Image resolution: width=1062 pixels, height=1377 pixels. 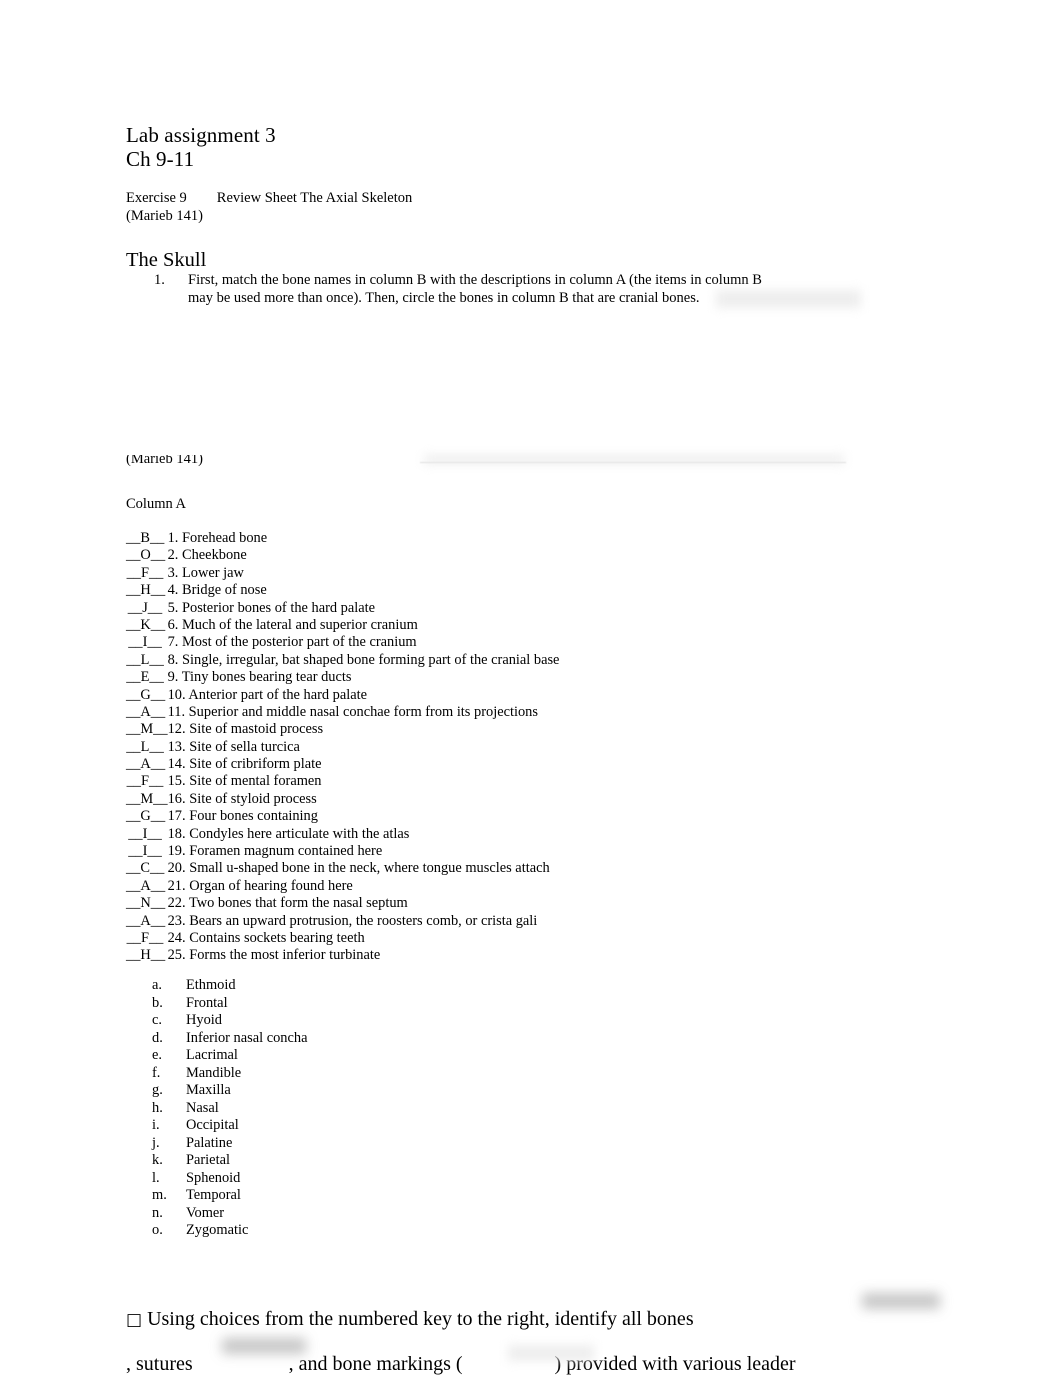 What do you see at coordinates (216, 1126) in the screenshot?
I see `bone-key-item: i. Occipital` at bounding box center [216, 1126].